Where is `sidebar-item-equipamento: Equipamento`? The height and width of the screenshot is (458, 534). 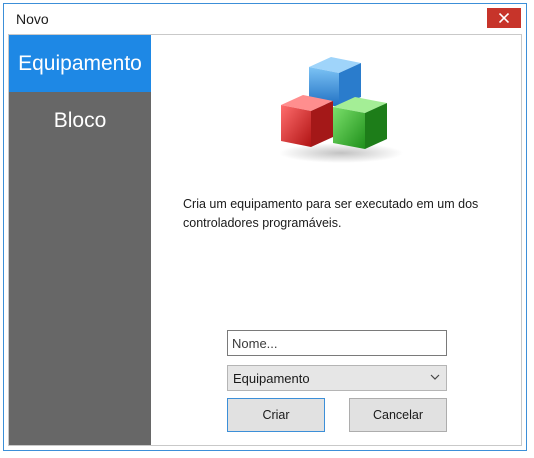
sidebar-item-equipamento: Equipamento is located at coordinates (80, 63).